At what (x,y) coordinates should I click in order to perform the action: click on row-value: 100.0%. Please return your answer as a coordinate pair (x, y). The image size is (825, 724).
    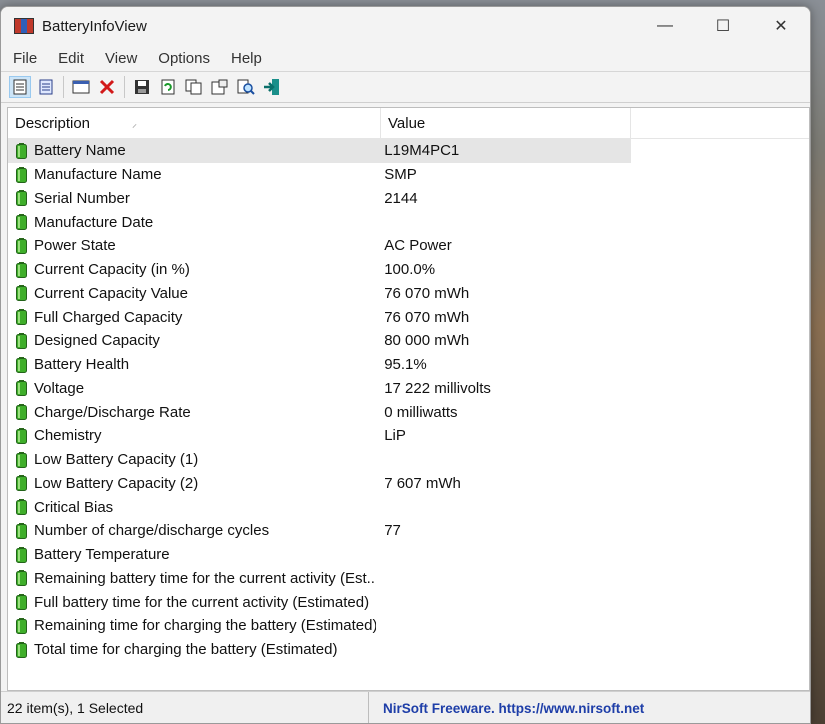
    Looking at the image, I should click on (410, 270).